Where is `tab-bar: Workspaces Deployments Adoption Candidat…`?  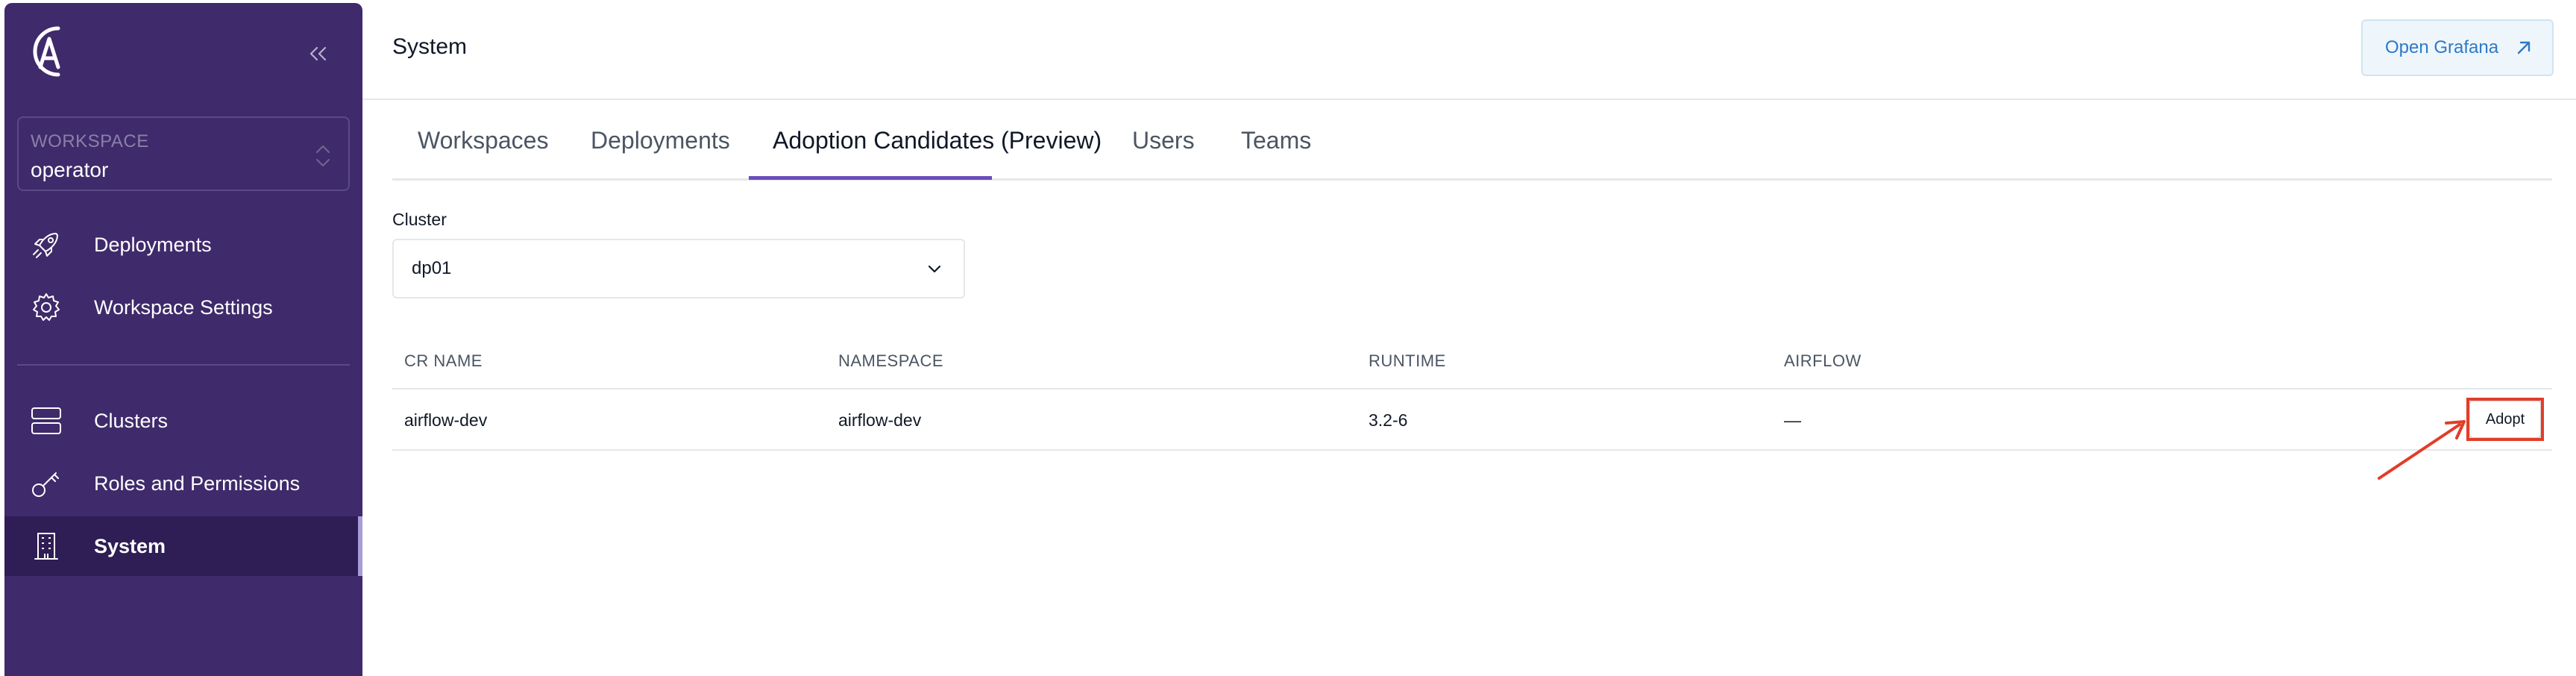 tab-bar: Workspaces Deployments Adoption Candidat… is located at coordinates (1472, 146).